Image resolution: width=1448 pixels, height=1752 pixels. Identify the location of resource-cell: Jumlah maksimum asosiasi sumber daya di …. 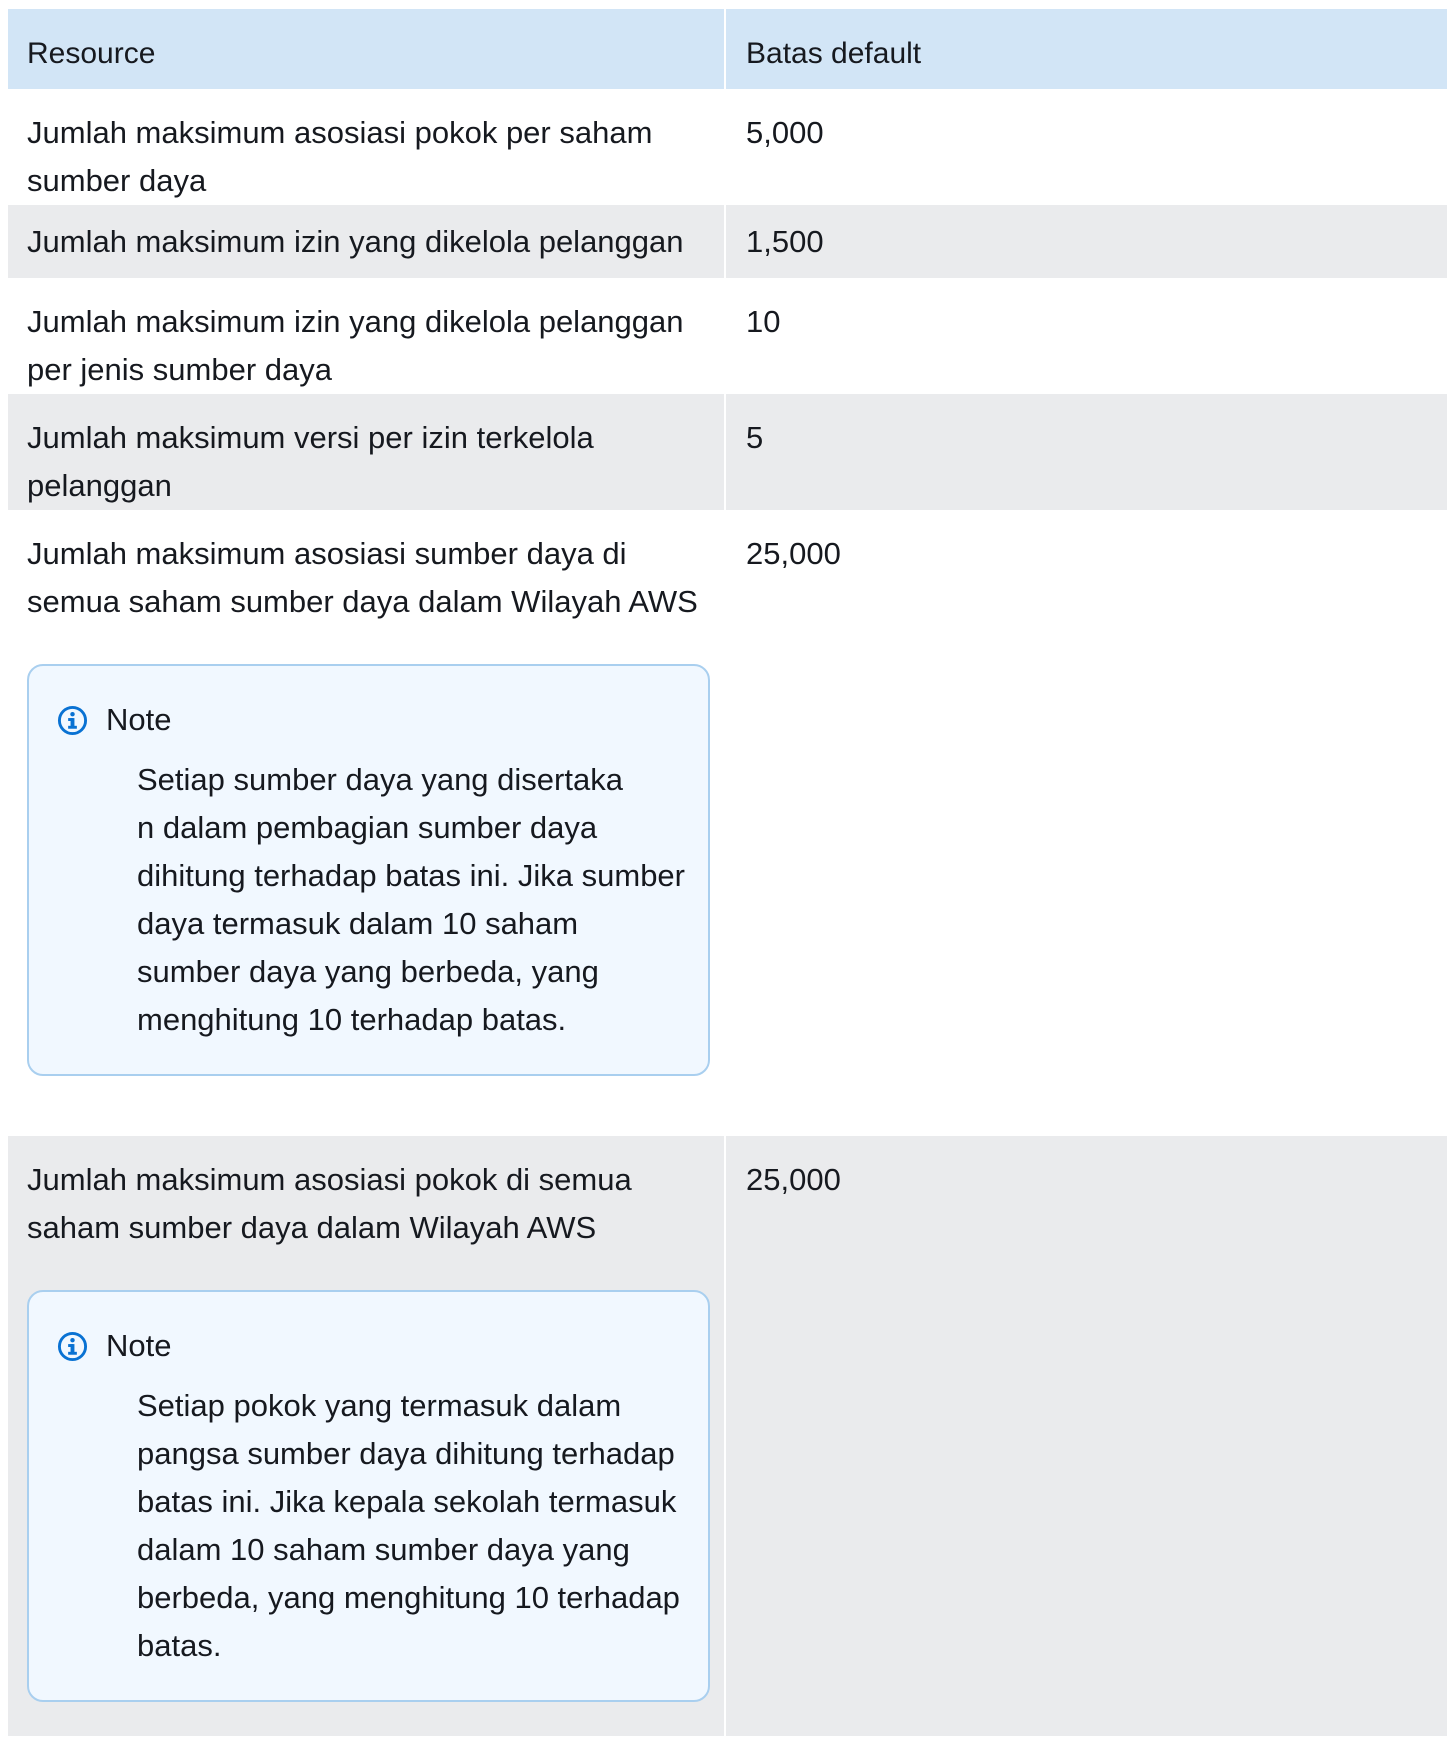
(362, 577).